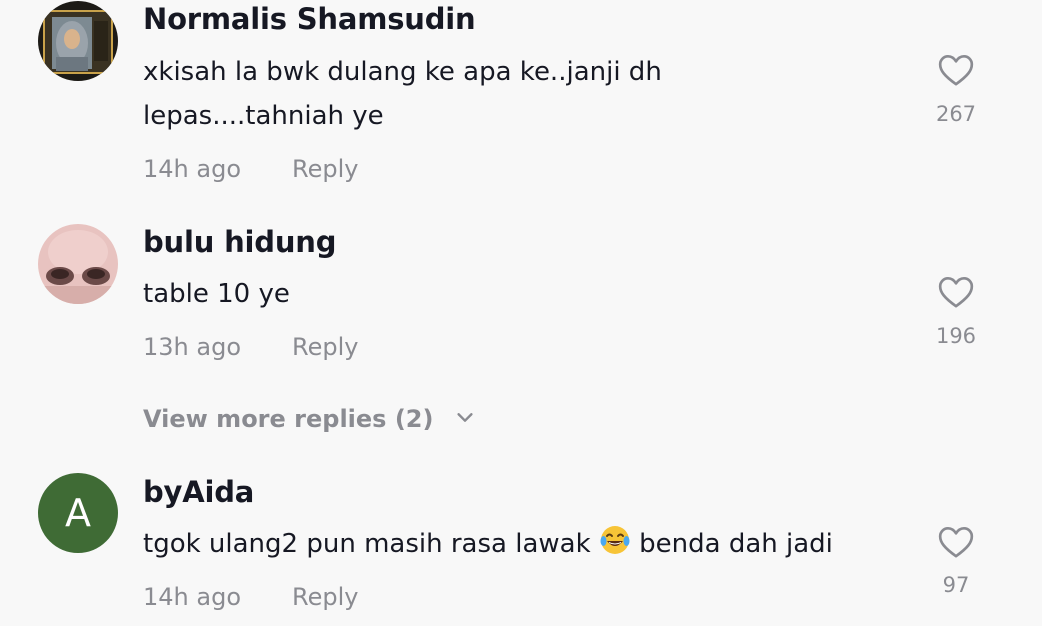 Image resolution: width=1042 pixels, height=626 pixels. I want to click on view-more-label: View more replies (2), so click(288, 419).